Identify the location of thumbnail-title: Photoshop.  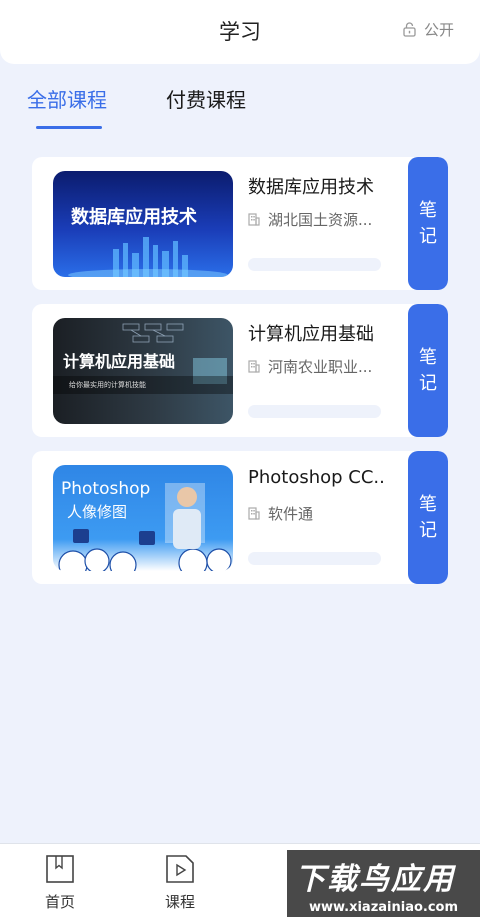
(106, 489).